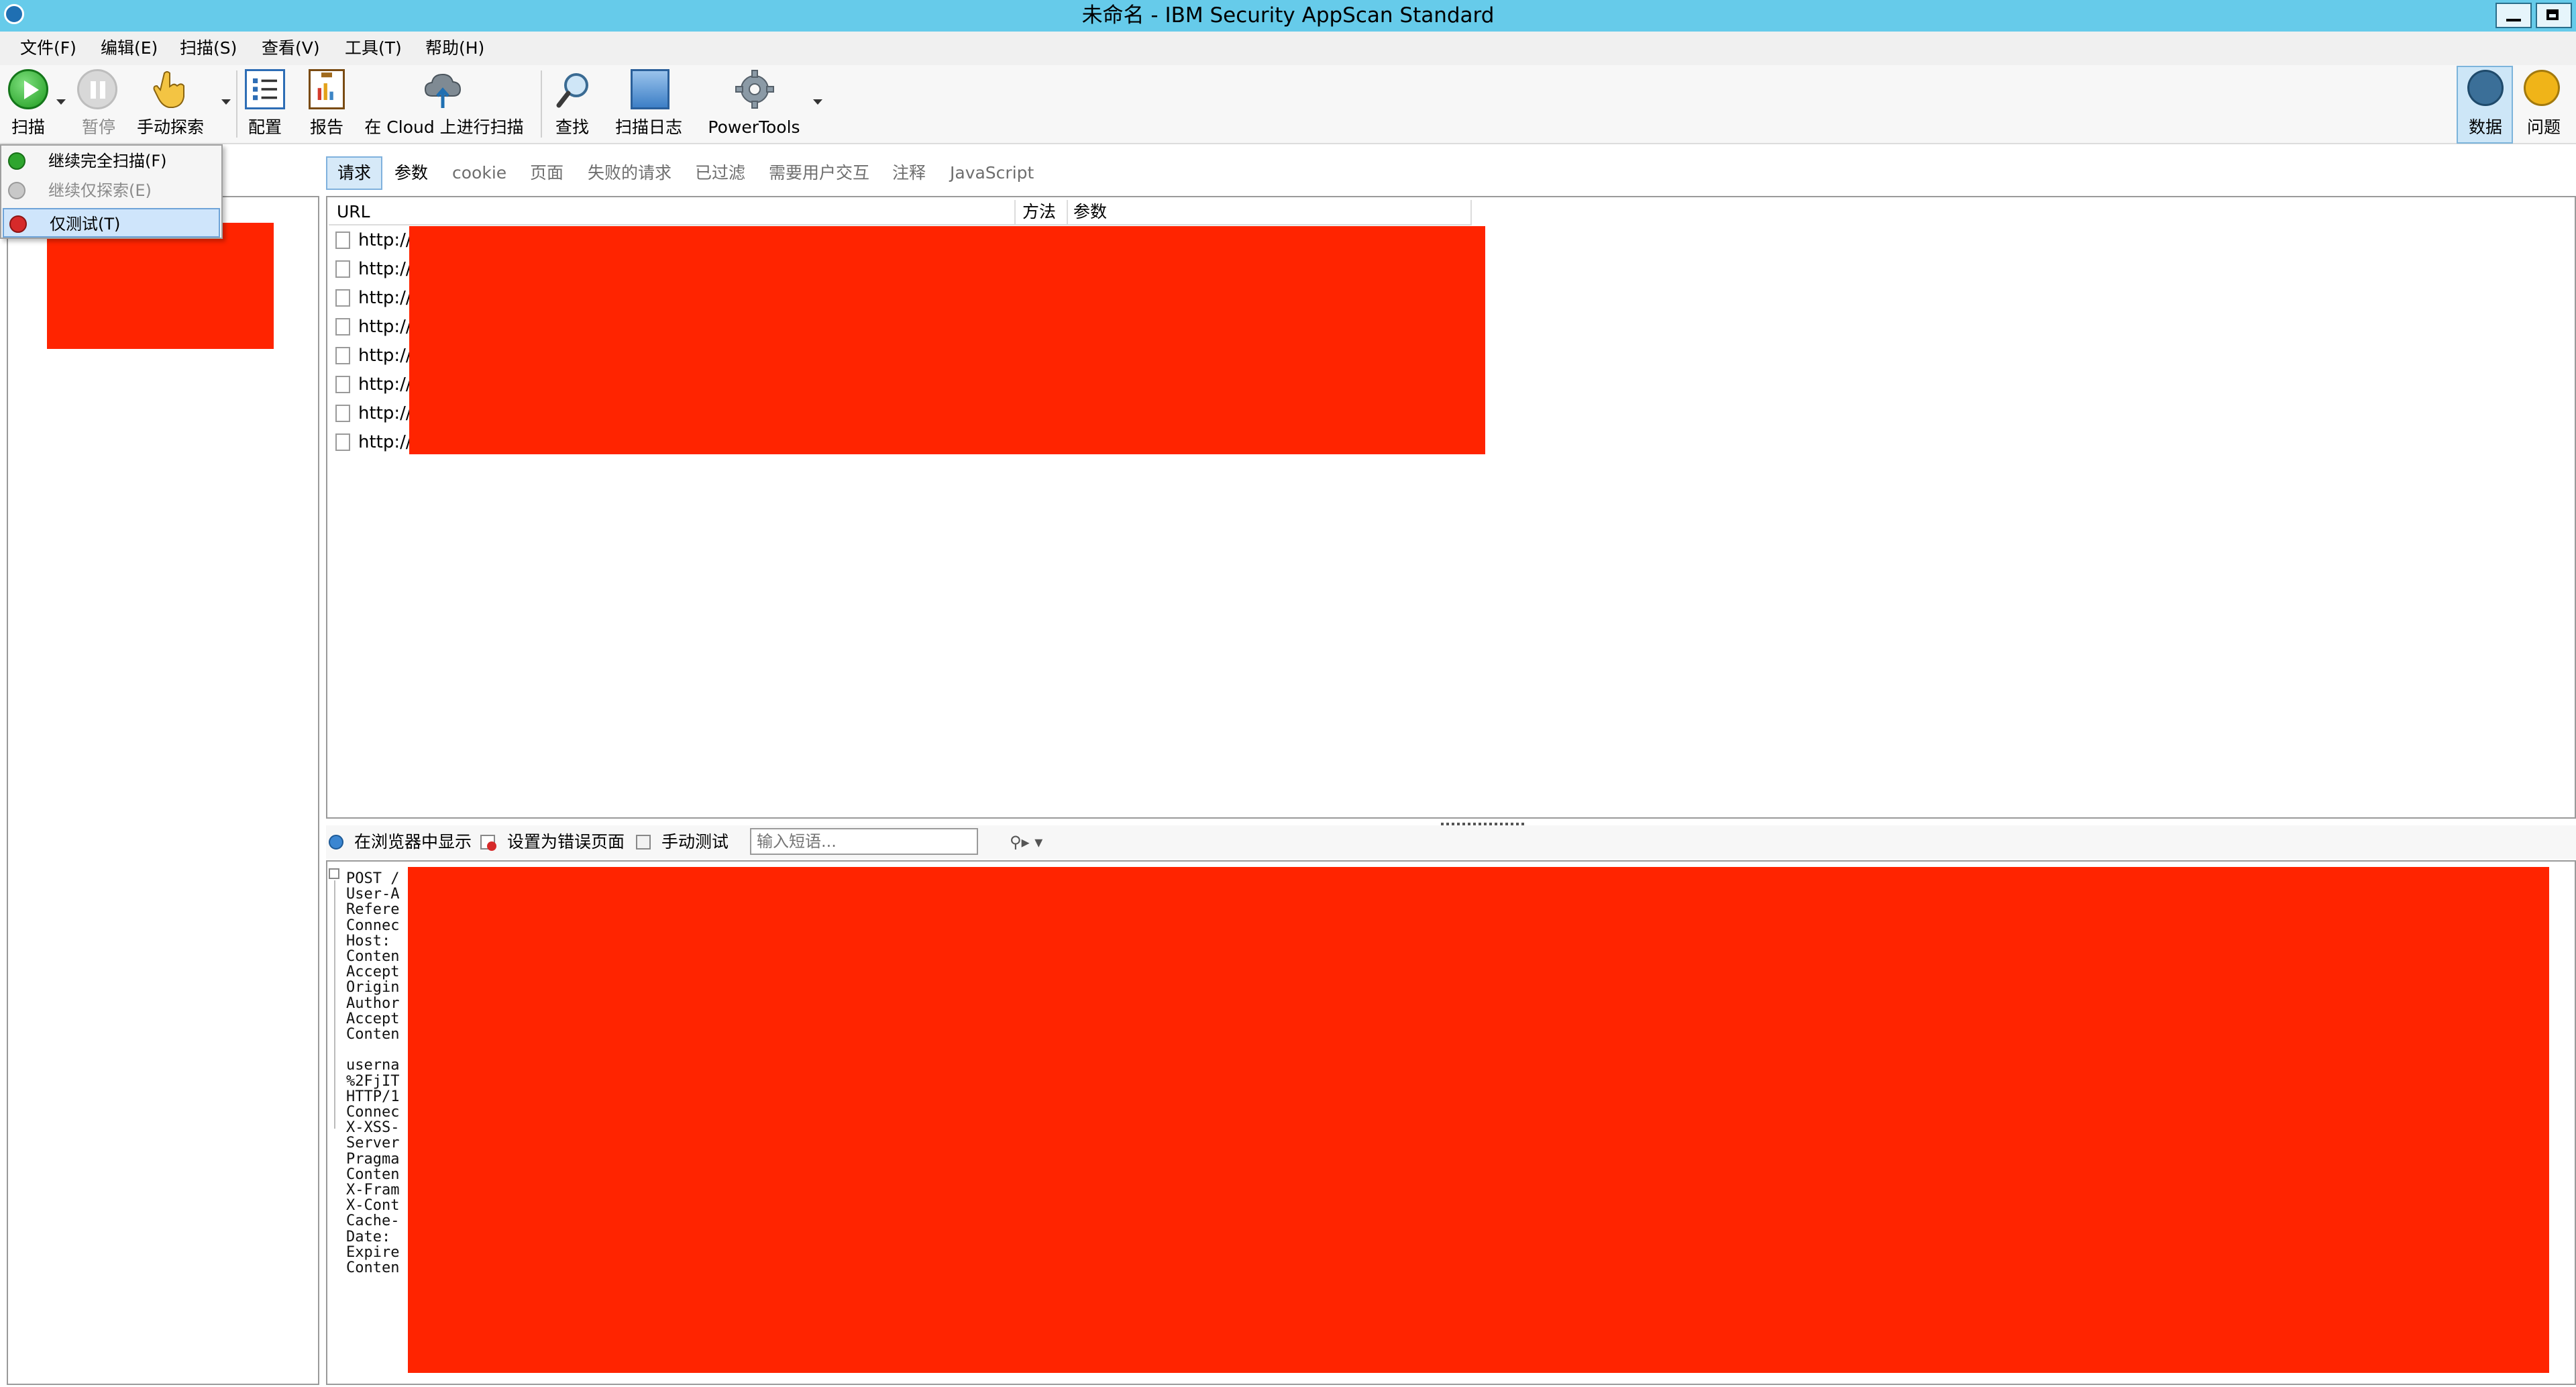 The height and width of the screenshot is (1387, 2576). Describe the element at coordinates (169, 89) in the screenshot. I see `hand-pointer-icon` at that location.